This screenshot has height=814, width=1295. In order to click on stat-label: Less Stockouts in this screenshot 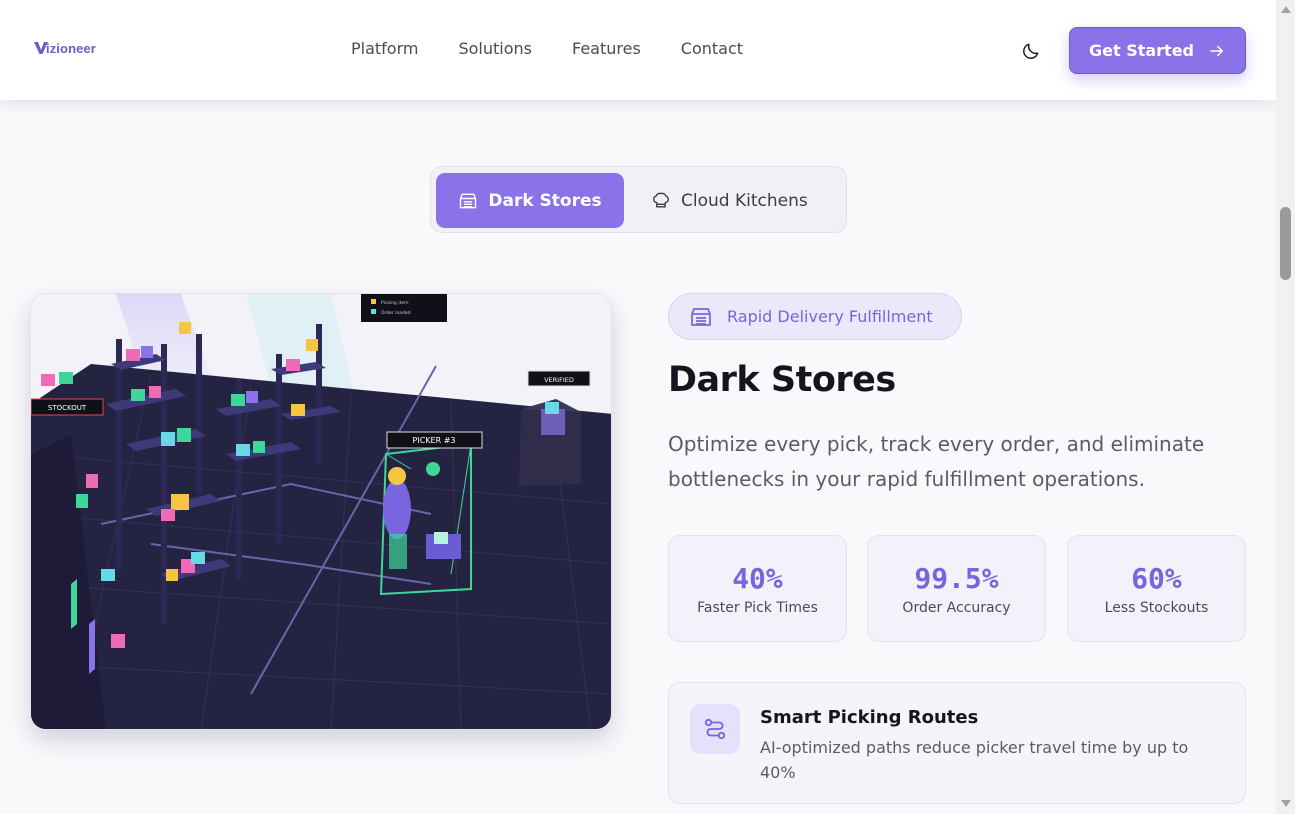, I will do `click(1156, 607)`.